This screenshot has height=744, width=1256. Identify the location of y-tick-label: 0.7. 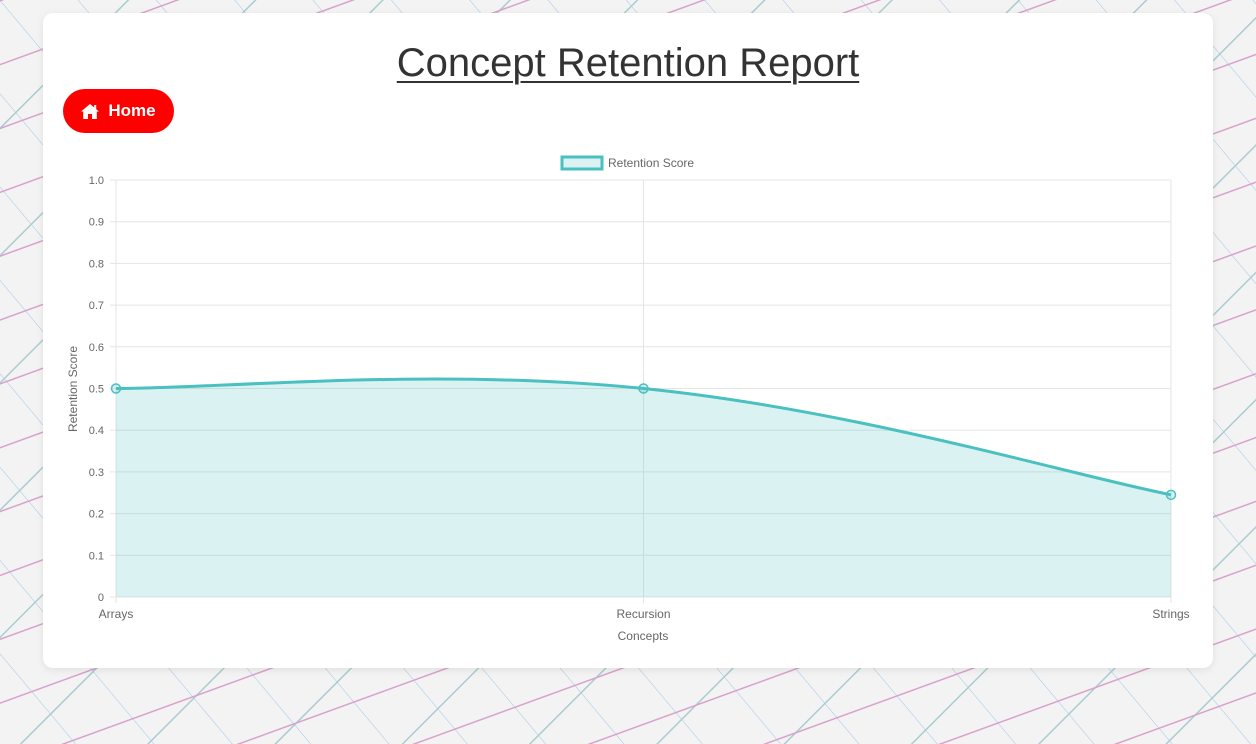
(96, 306).